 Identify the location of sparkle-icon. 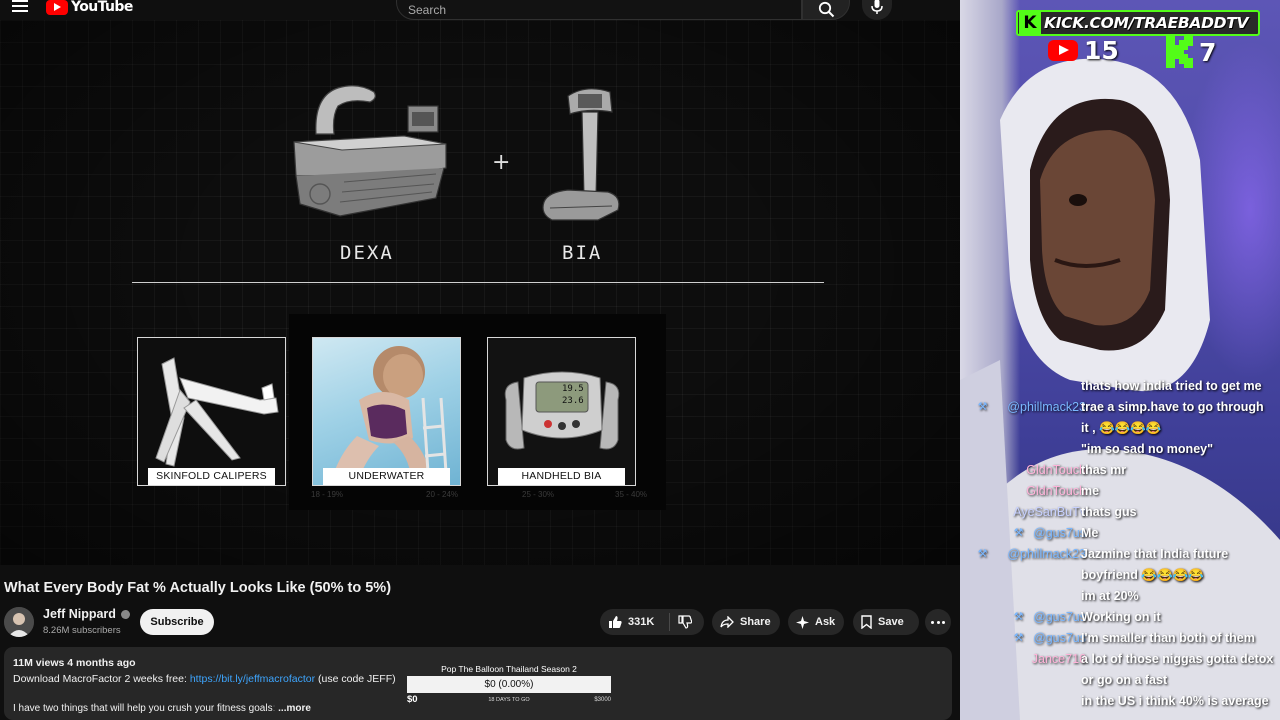
(802, 622).